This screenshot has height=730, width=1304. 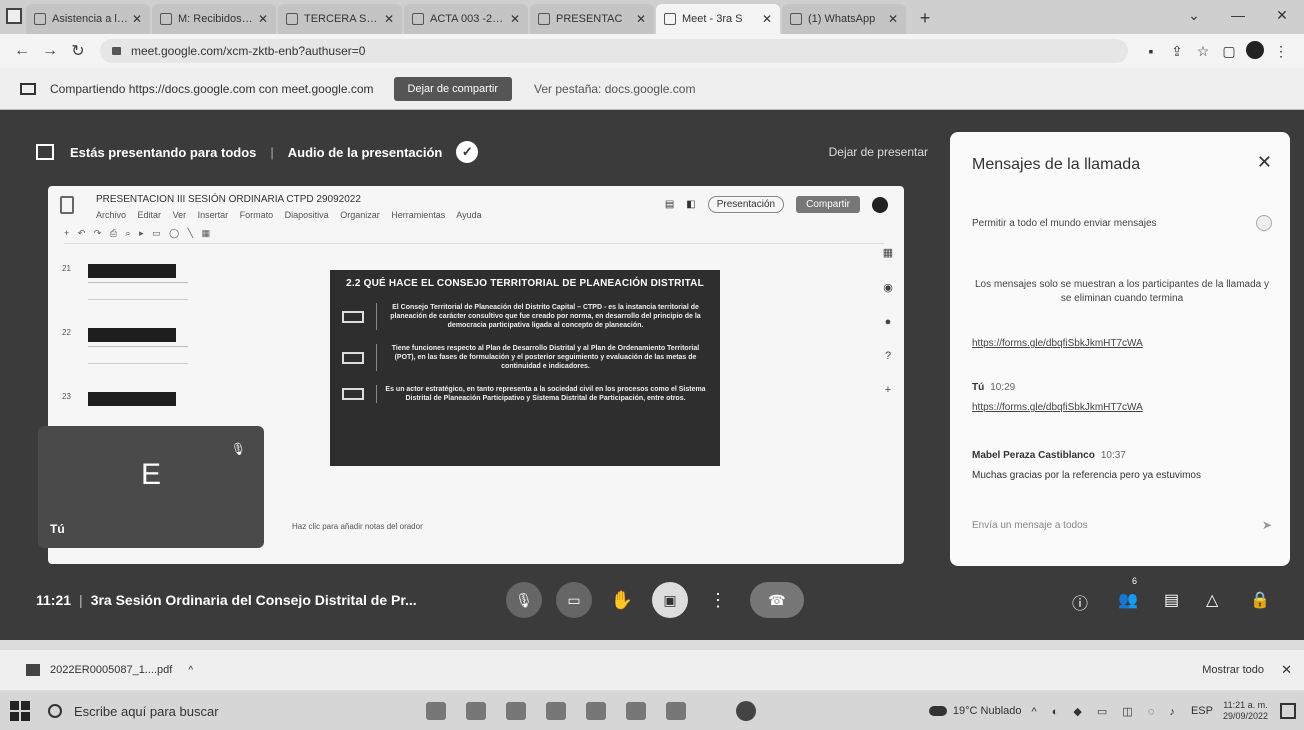 What do you see at coordinates (1233, 670) in the screenshot?
I see `show-all-downloads-link: Mostrar todo` at bounding box center [1233, 670].